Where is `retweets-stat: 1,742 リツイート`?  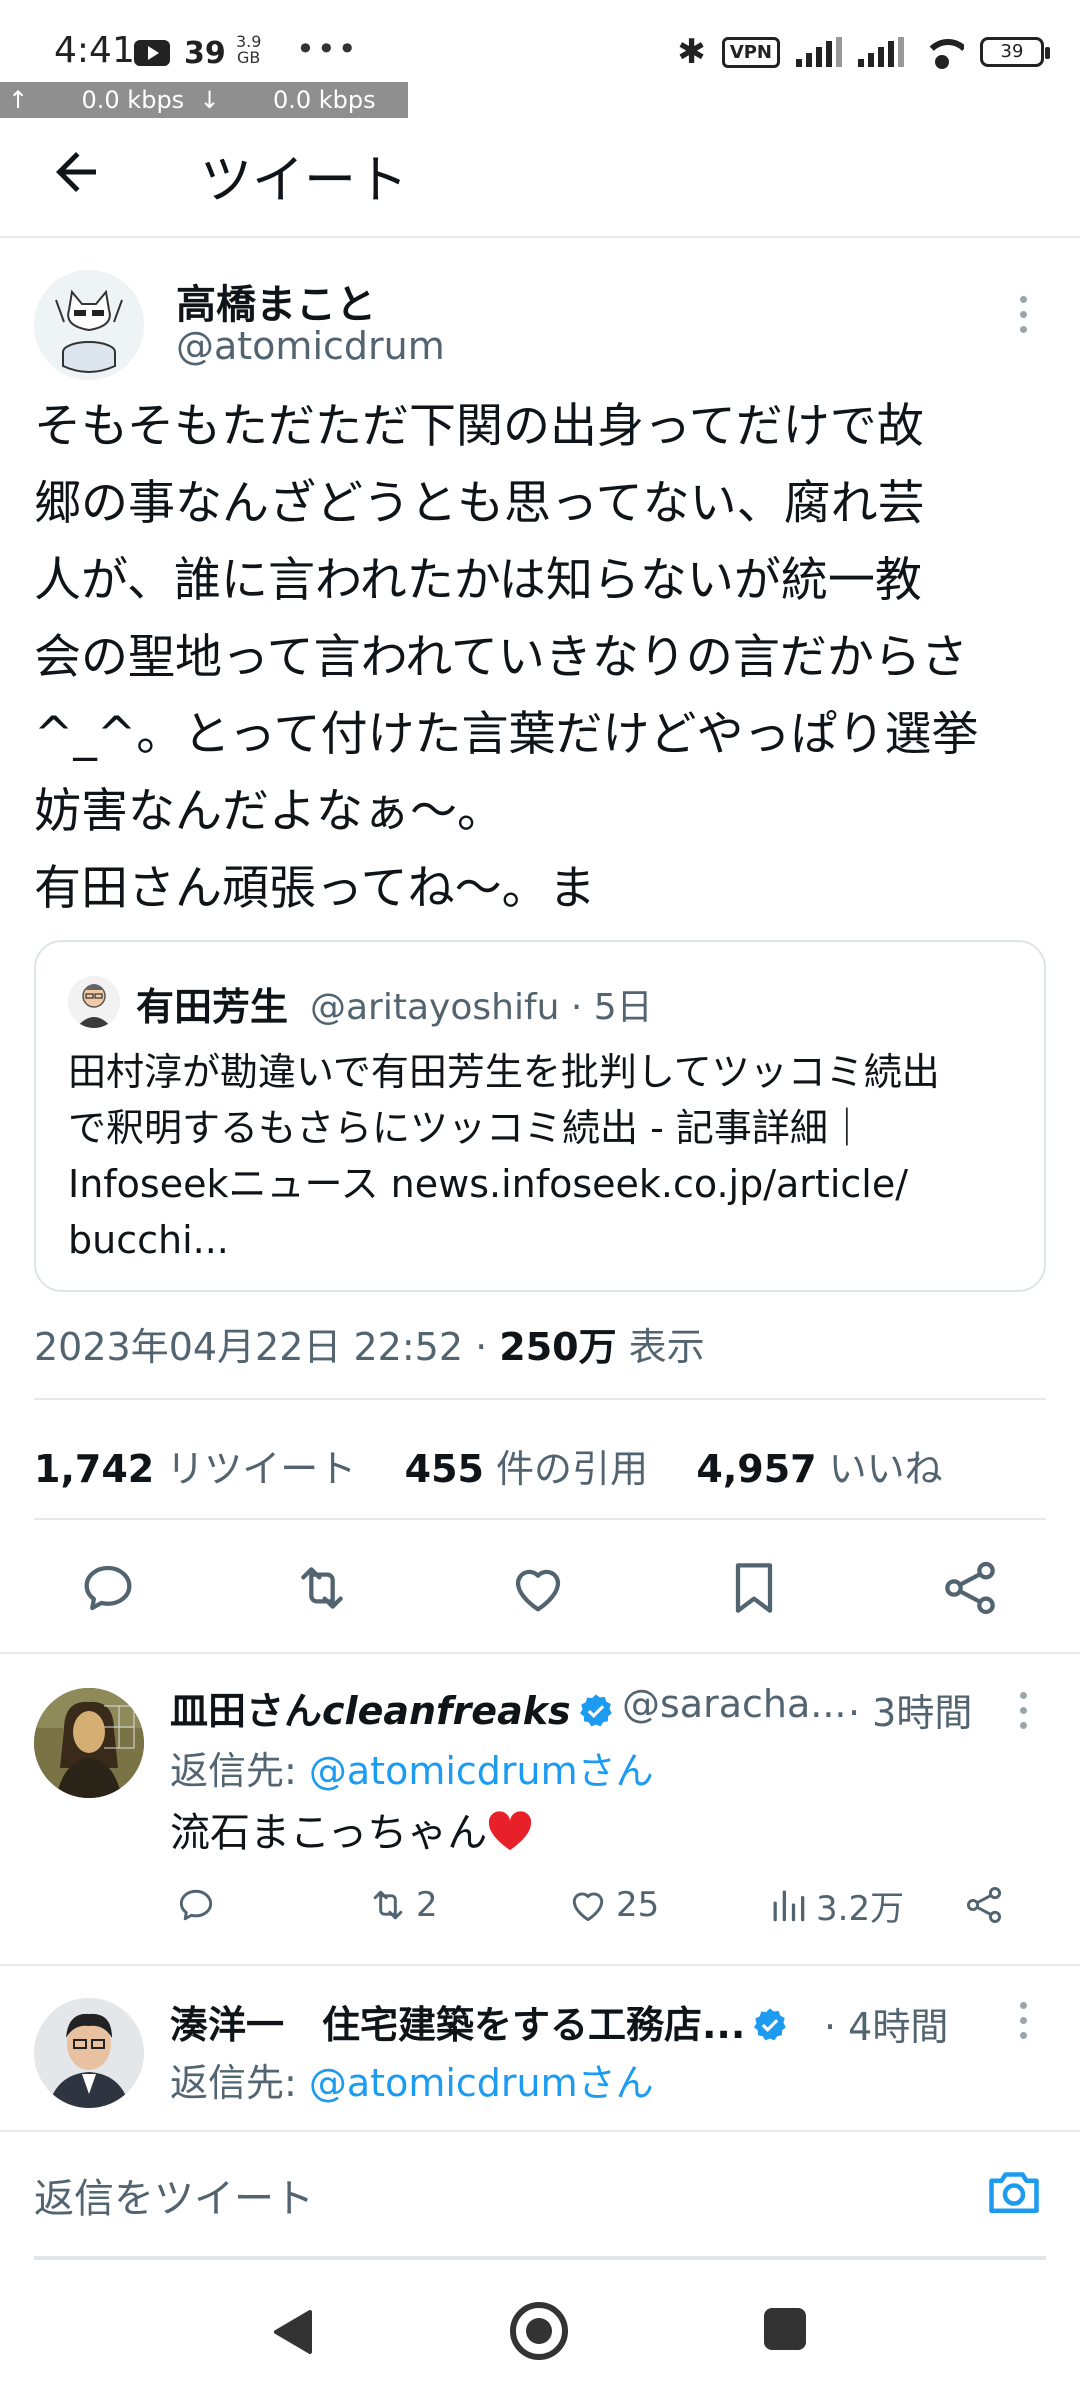 retweets-stat: 1,742 リツイート is located at coordinates (195, 1469).